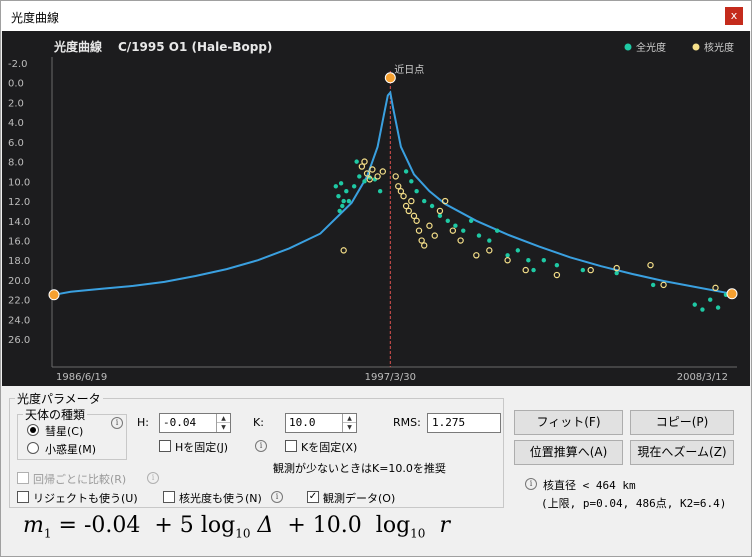  I want to click on k-down-arrow-icon: ▼, so click(349, 427).